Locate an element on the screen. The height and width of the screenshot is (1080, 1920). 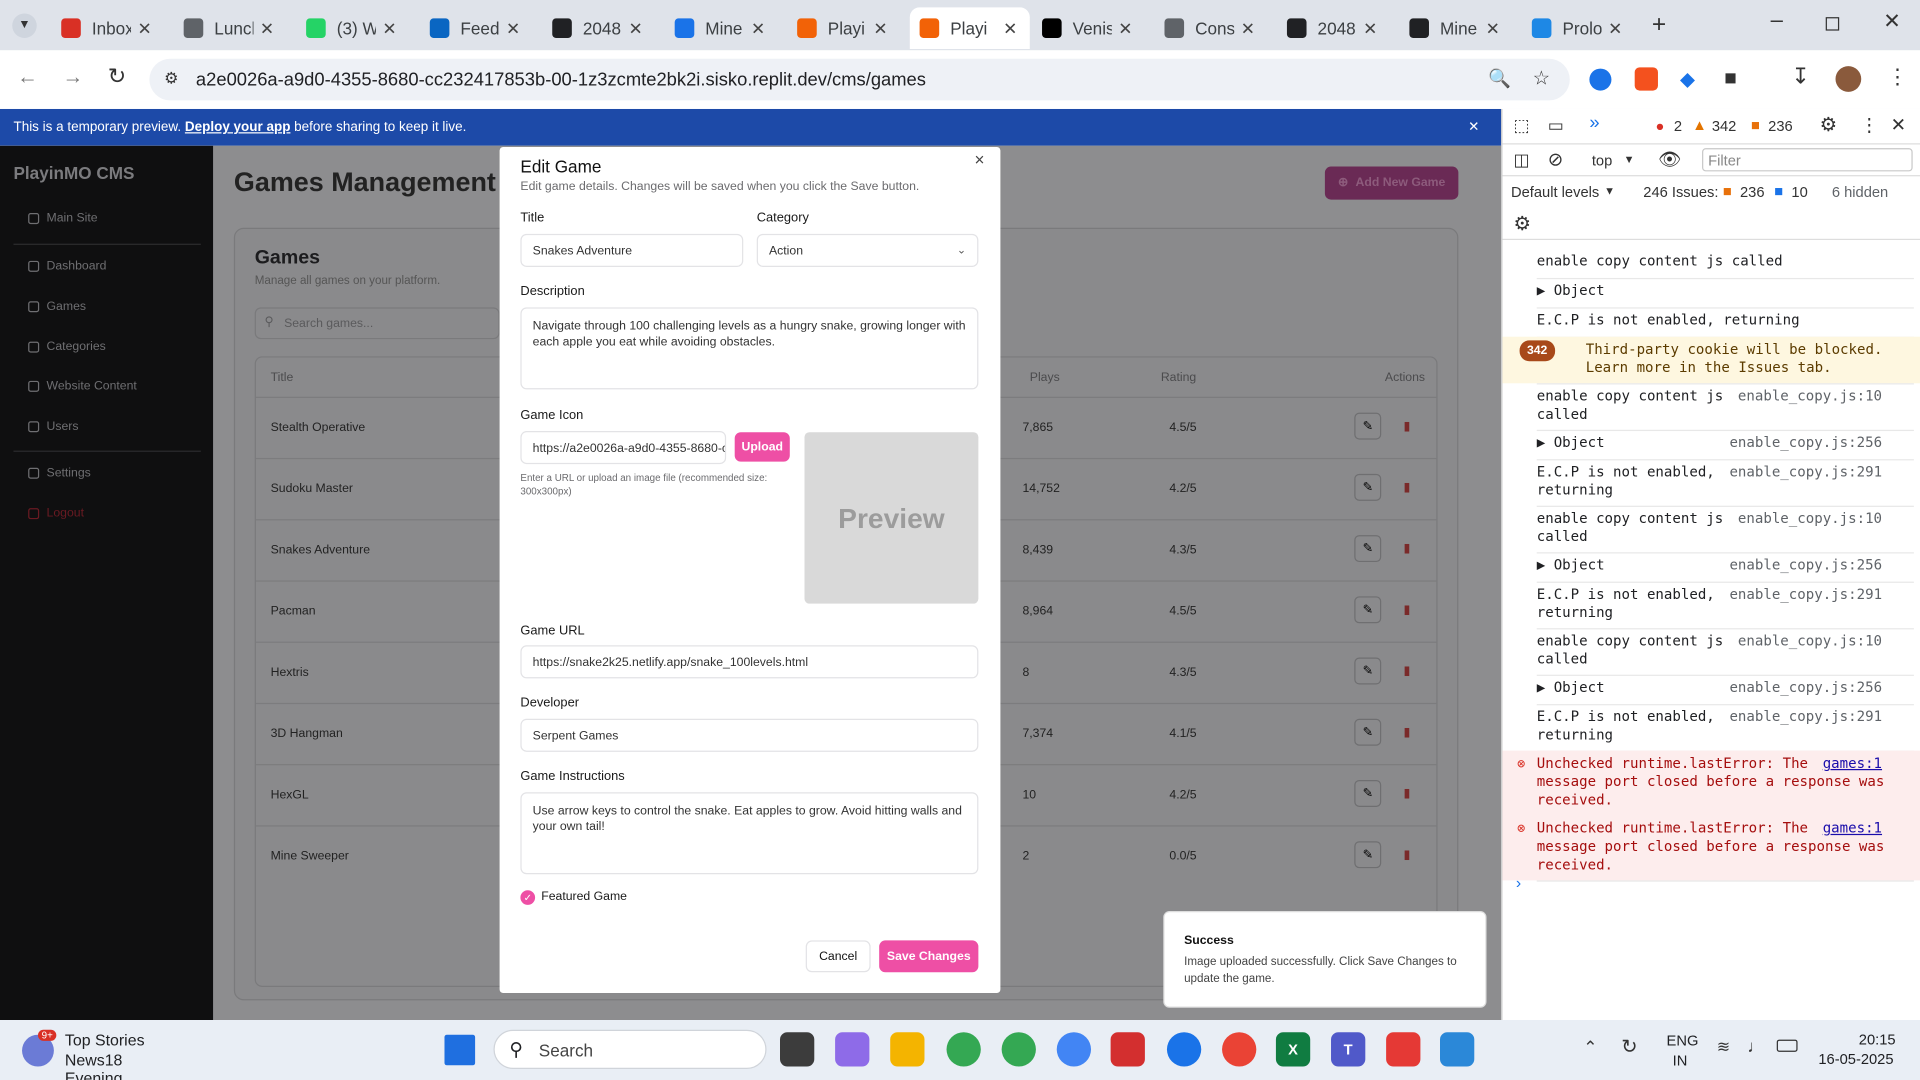
language-line1: ENG is located at coordinates (1683, 1040).